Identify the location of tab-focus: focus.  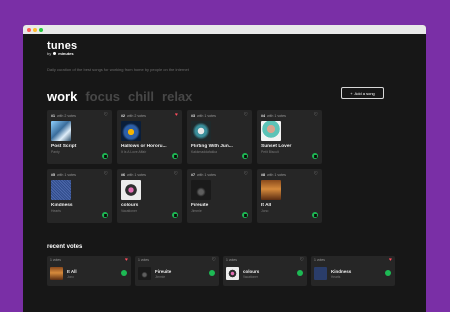
(102, 96).